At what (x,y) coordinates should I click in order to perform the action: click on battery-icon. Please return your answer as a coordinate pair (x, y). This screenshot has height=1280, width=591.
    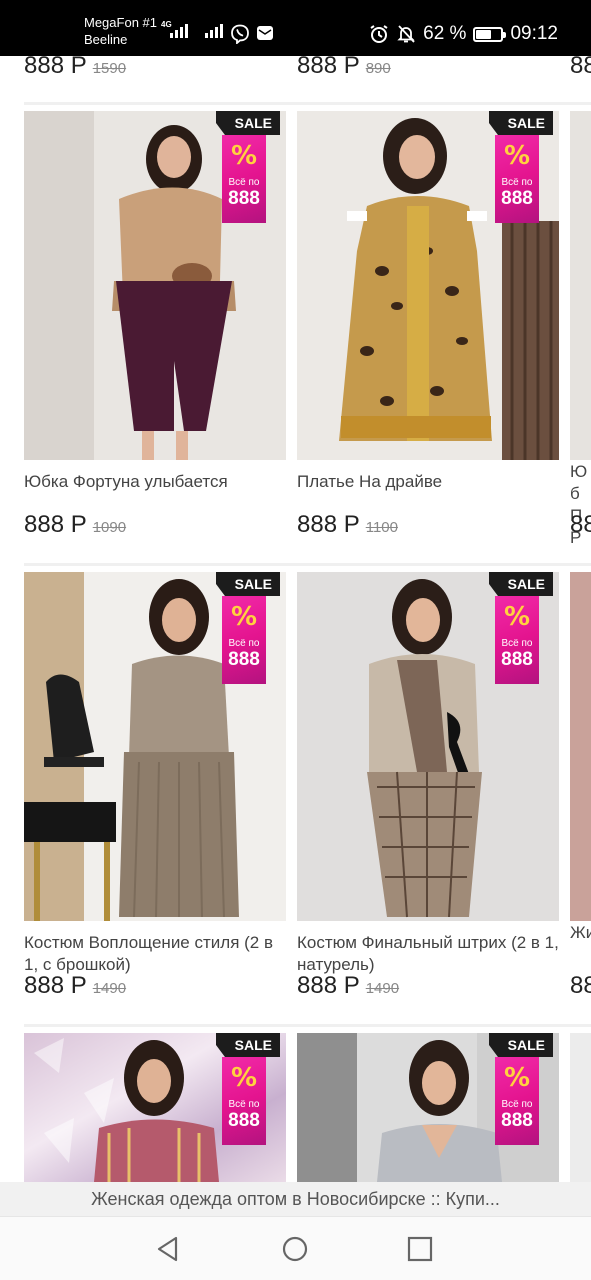
    Looking at the image, I should click on (490, 34).